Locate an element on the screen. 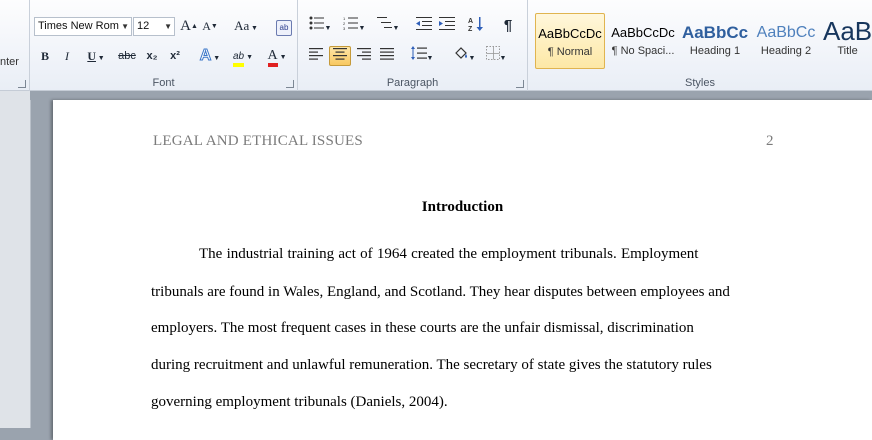  bullets-button: ▼ is located at coordinates (320, 26).